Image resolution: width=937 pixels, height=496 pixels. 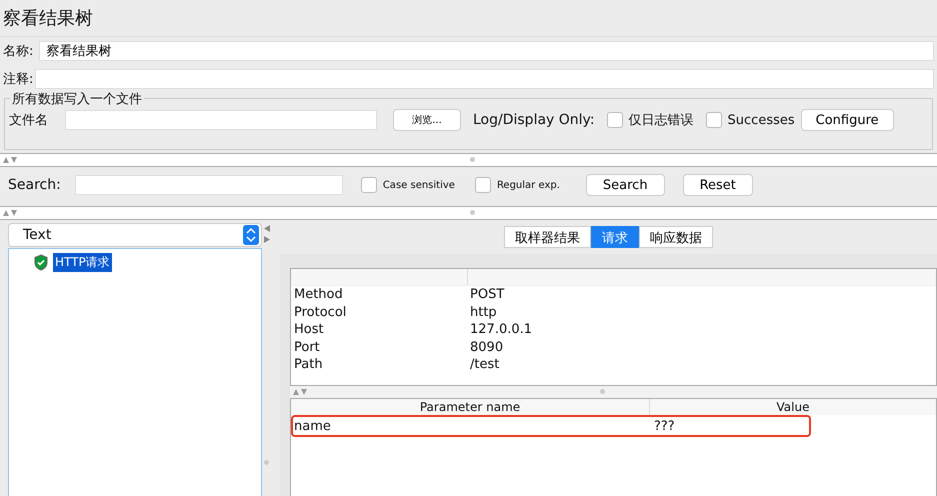 What do you see at coordinates (664, 426) in the screenshot?
I see `table-cell: ???` at bounding box center [664, 426].